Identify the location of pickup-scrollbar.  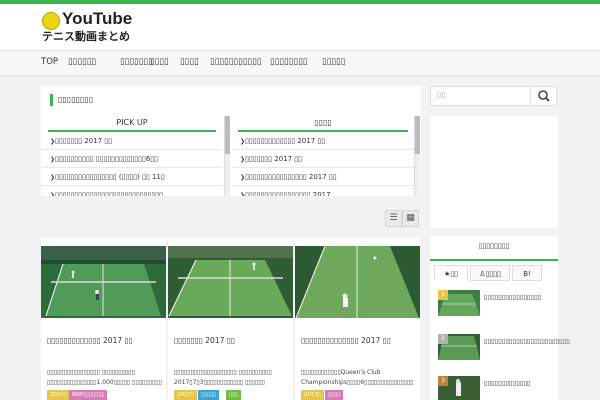
(227, 156).